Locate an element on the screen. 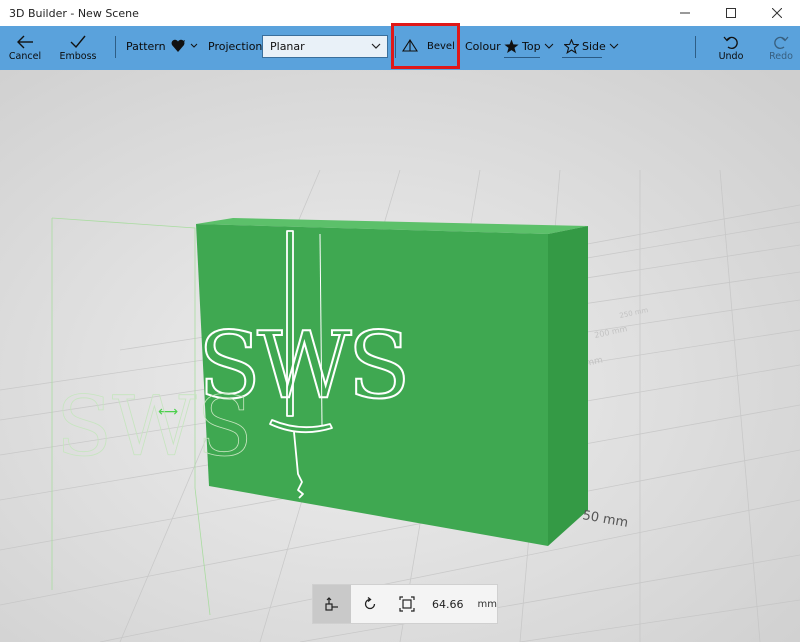 The width and height of the screenshot is (800, 642). undo-label: Undo is located at coordinates (731, 56).